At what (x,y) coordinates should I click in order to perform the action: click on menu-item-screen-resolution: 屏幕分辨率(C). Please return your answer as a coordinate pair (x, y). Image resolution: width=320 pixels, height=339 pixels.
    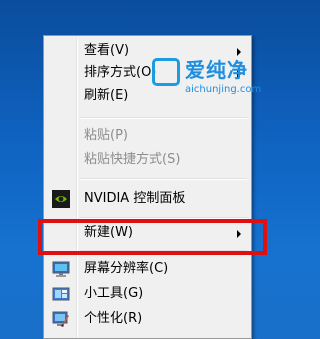
    Looking at the image, I should click on (147, 269).